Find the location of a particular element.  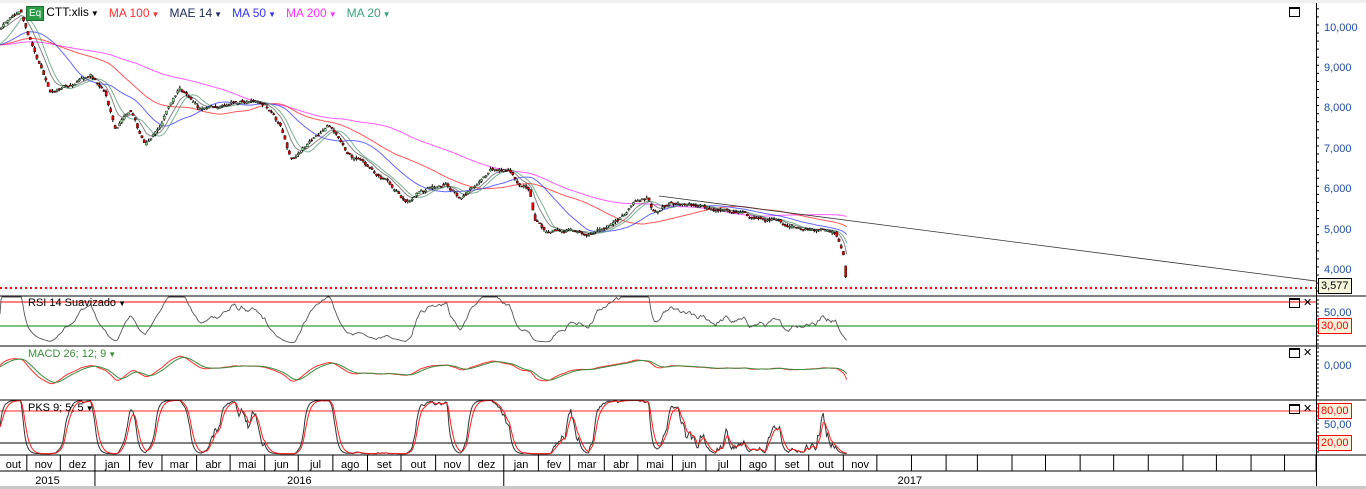

month-label: dez is located at coordinates (487, 465).